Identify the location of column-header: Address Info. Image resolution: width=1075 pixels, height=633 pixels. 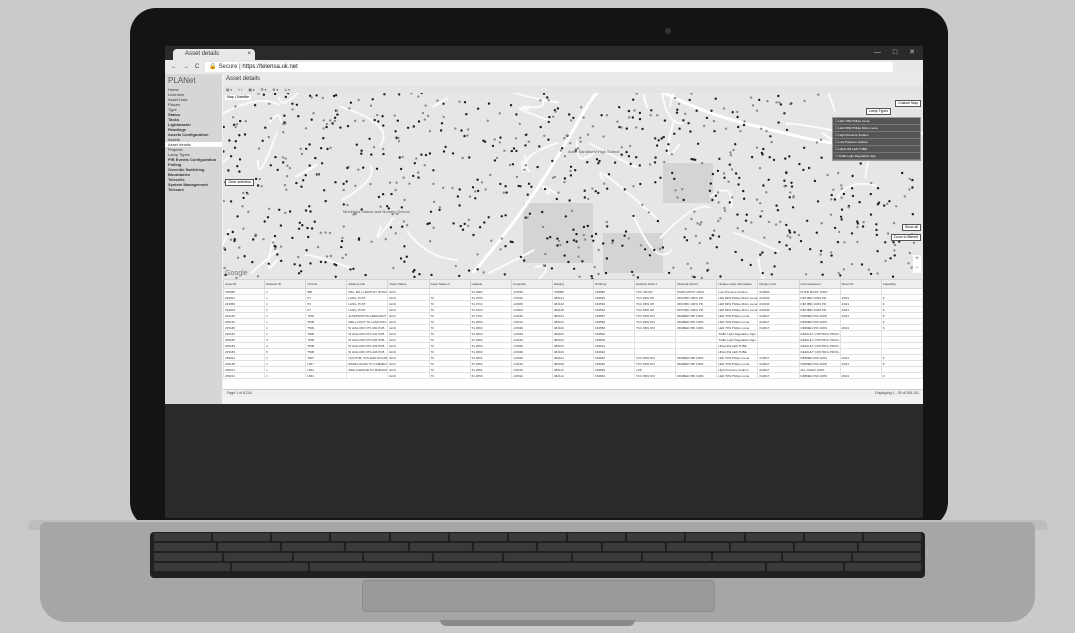
(367, 284).